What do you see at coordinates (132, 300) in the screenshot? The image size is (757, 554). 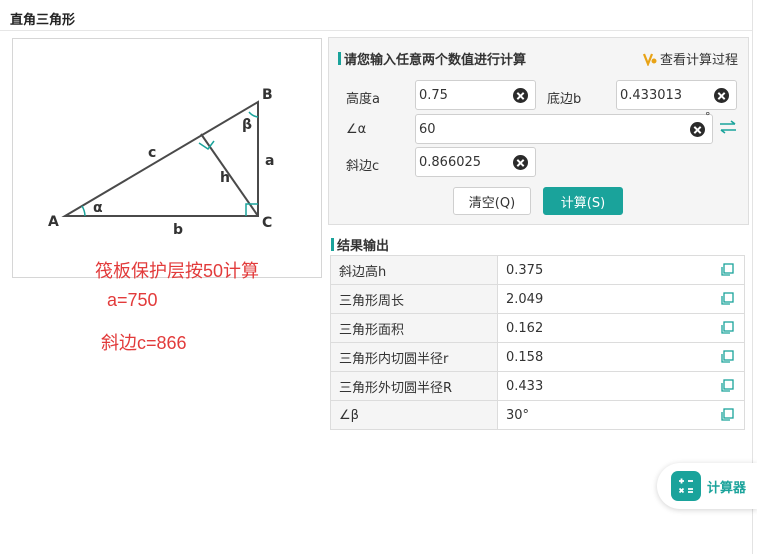 I see `annotation-note-a: a=750` at bounding box center [132, 300].